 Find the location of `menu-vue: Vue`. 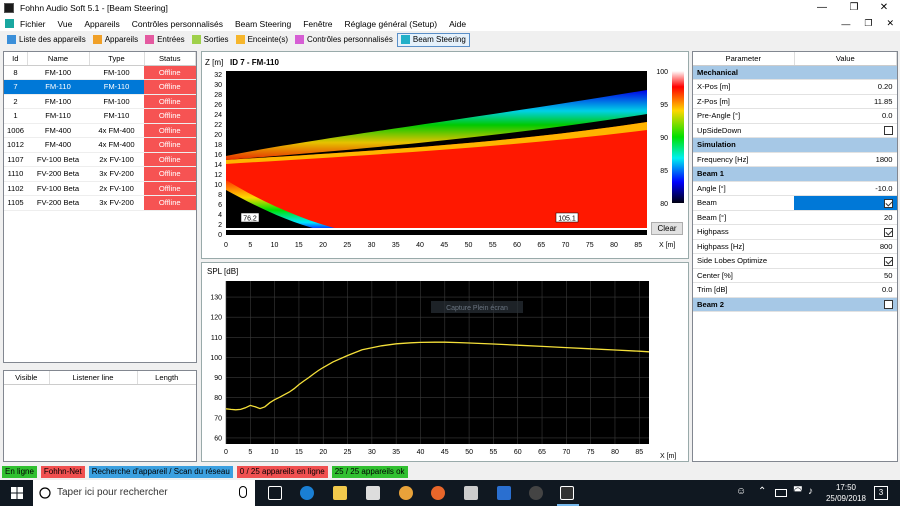

menu-vue: Vue is located at coordinates (65, 24).